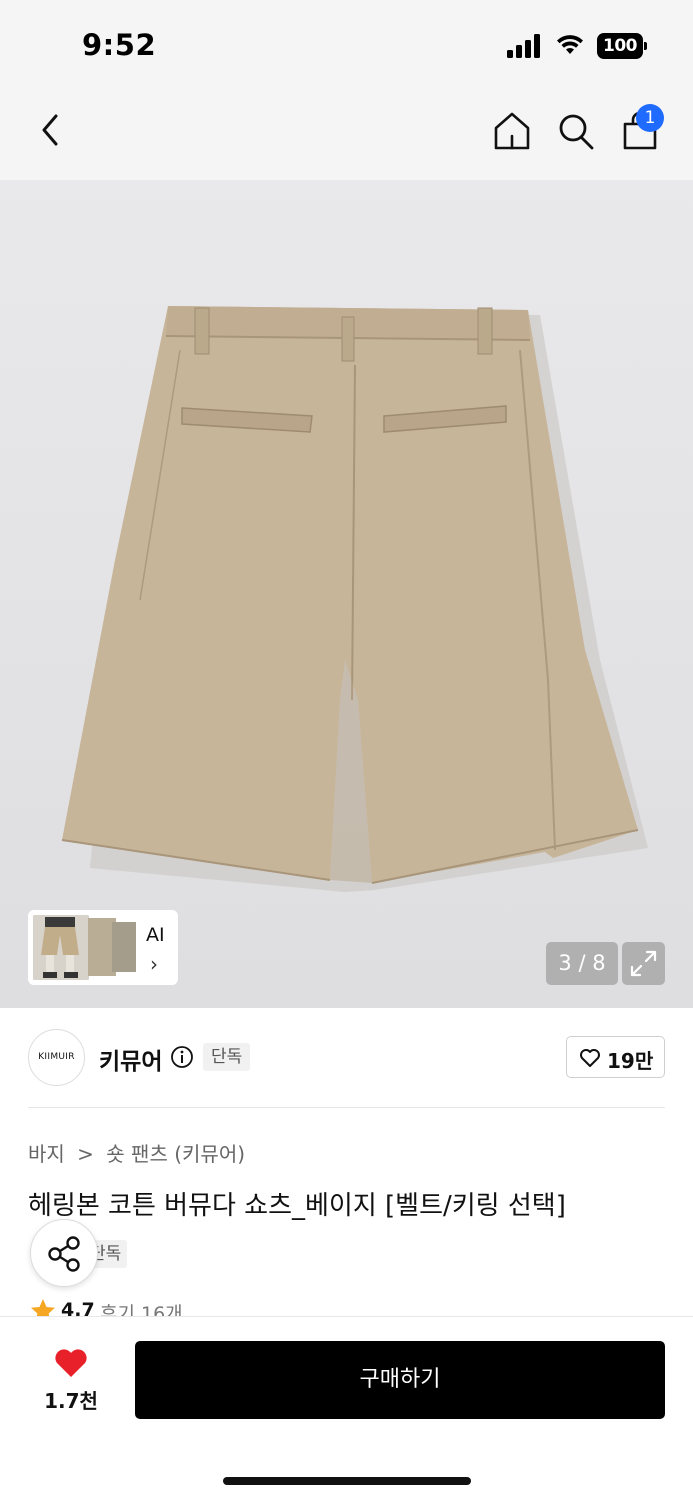  I want to click on home-icon, so click(512, 131).